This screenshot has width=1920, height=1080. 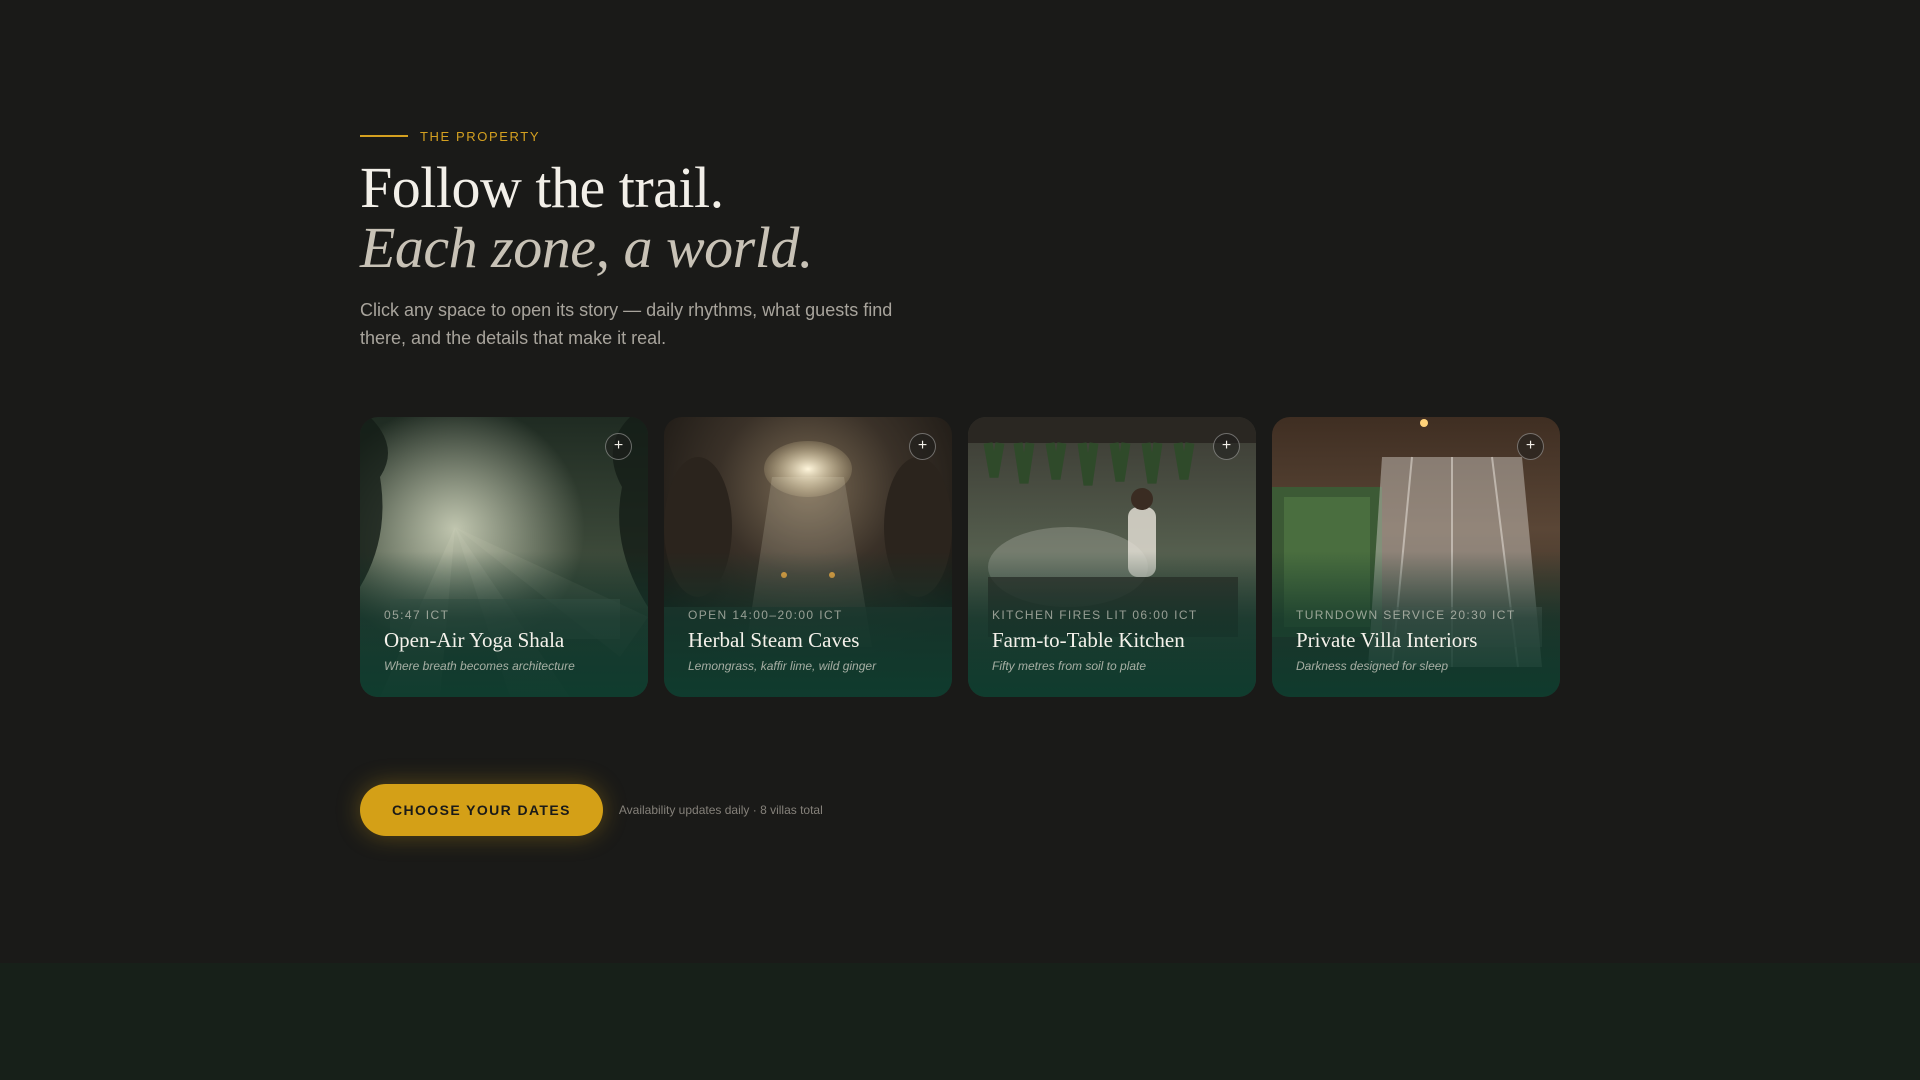 What do you see at coordinates (782, 666) in the screenshot?
I see `card-subtitle: Lemongrass, kaffir lime, wild ginger` at bounding box center [782, 666].